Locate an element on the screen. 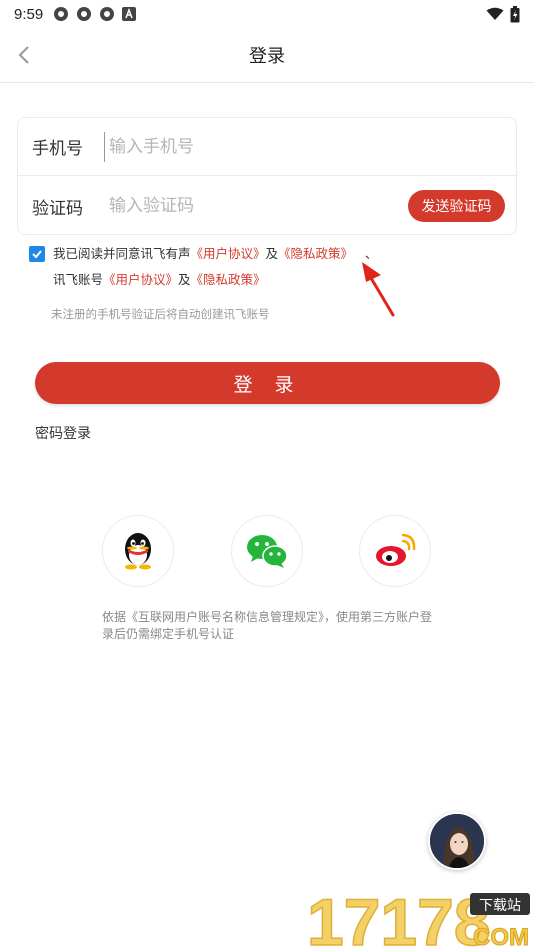 This screenshot has width=534, height=950. login-form: 手机号 验证码 发送验证码 is located at coordinates (267, 176).